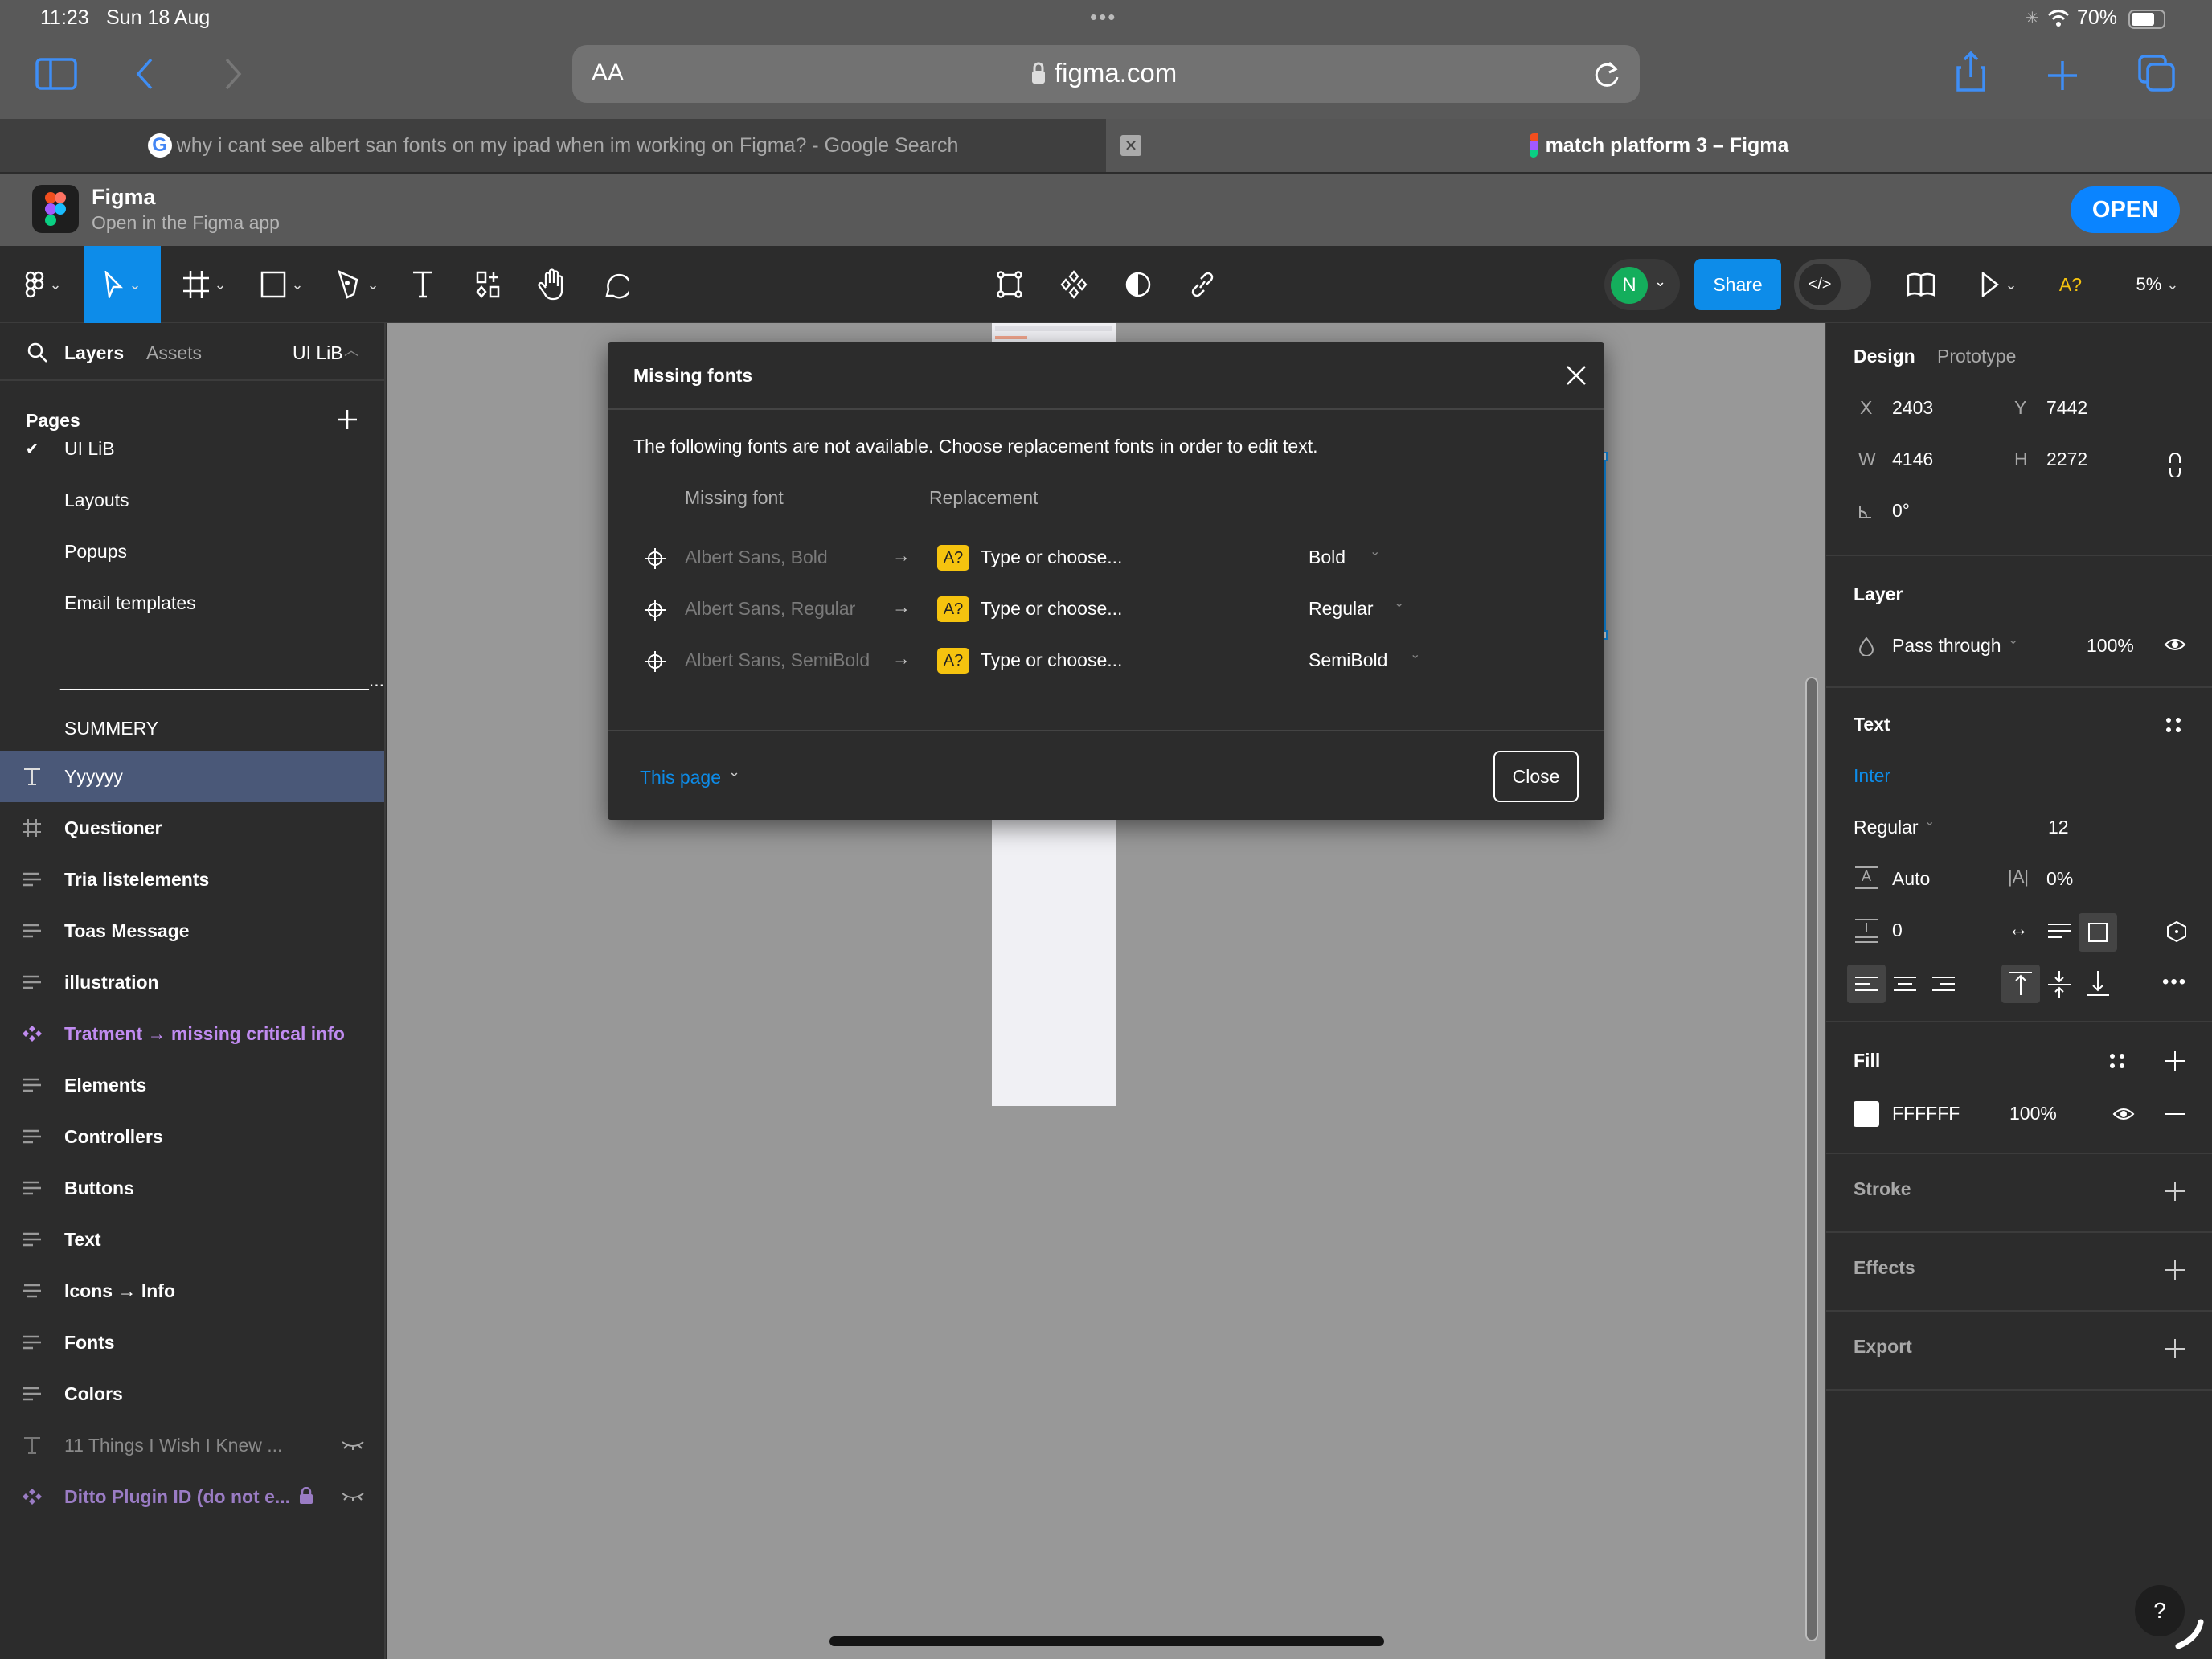 This screenshot has width=2212, height=1659. What do you see at coordinates (192, 1393) in the screenshot?
I see `layer-row: Colors` at bounding box center [192, 1393].